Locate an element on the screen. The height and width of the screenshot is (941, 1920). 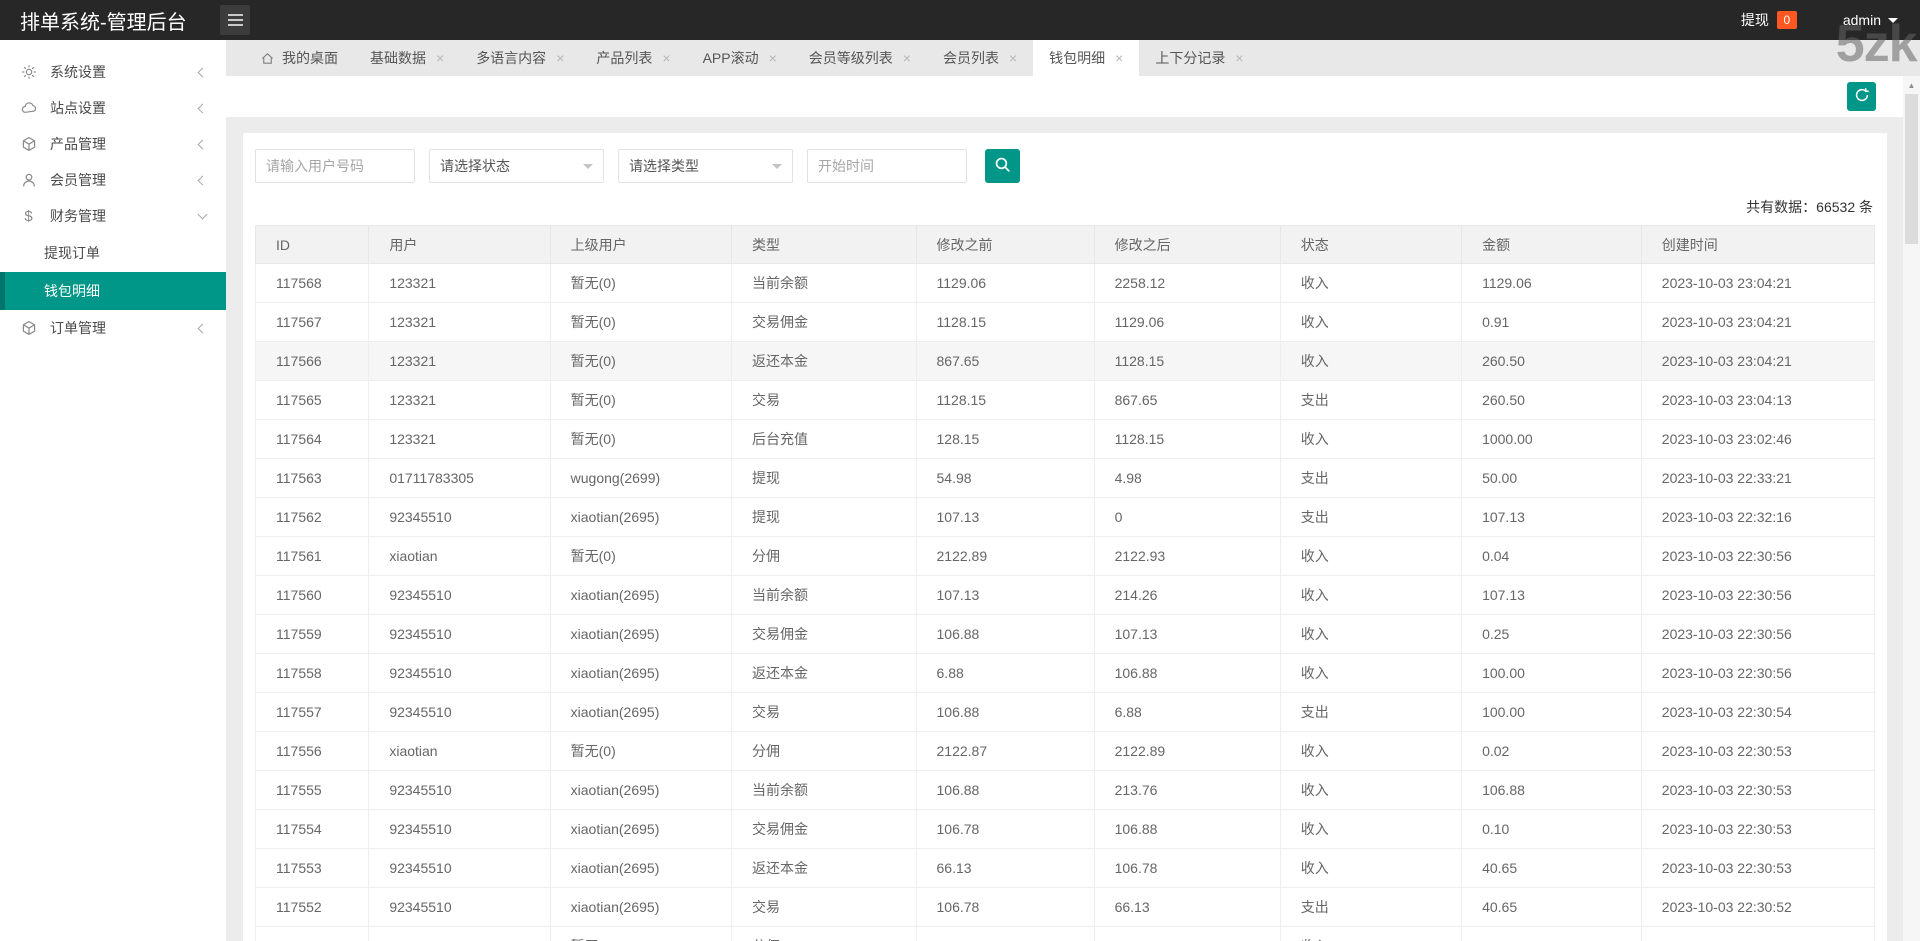
cell: 2122.89 is located at coordinates (1005, 556).